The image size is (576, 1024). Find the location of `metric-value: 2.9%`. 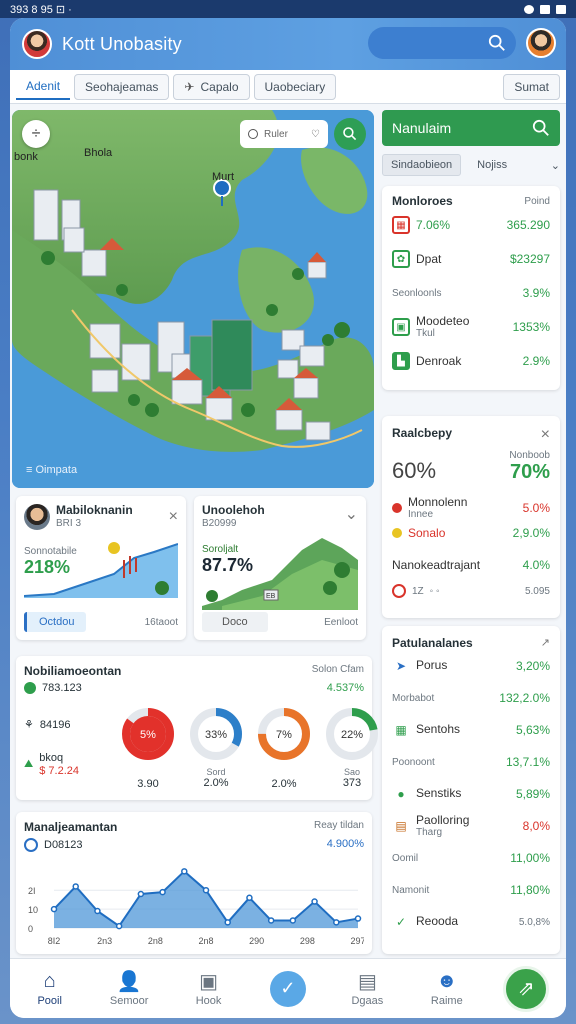

metric-value: 2.9% is located at coordinates (536, 361).